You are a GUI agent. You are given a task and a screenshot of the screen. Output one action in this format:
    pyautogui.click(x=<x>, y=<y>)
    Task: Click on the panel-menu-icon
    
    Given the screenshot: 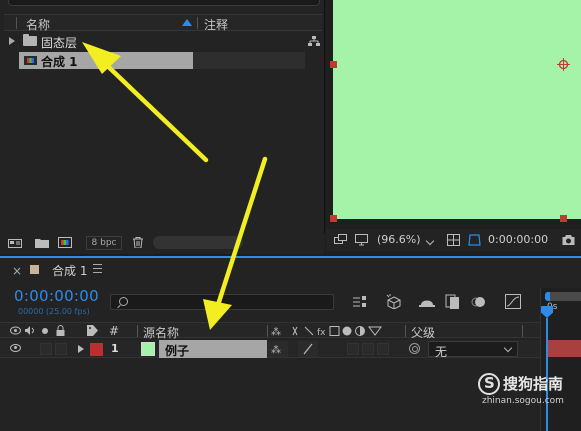 What is the action you would take?
    pyautogui.click(x=97, y=268)
    